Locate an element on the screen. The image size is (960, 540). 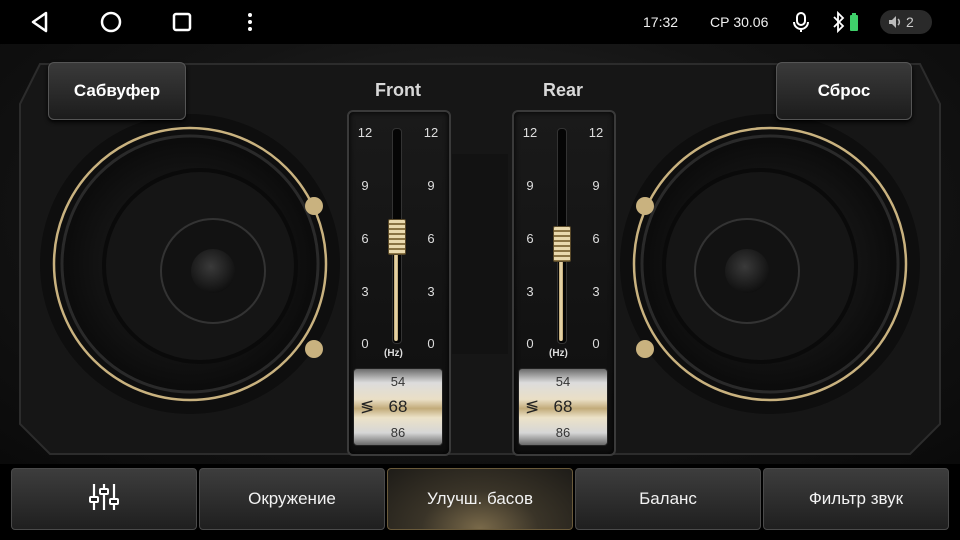
rear-frequency-value: 68 is located at coordinates (563, 406).